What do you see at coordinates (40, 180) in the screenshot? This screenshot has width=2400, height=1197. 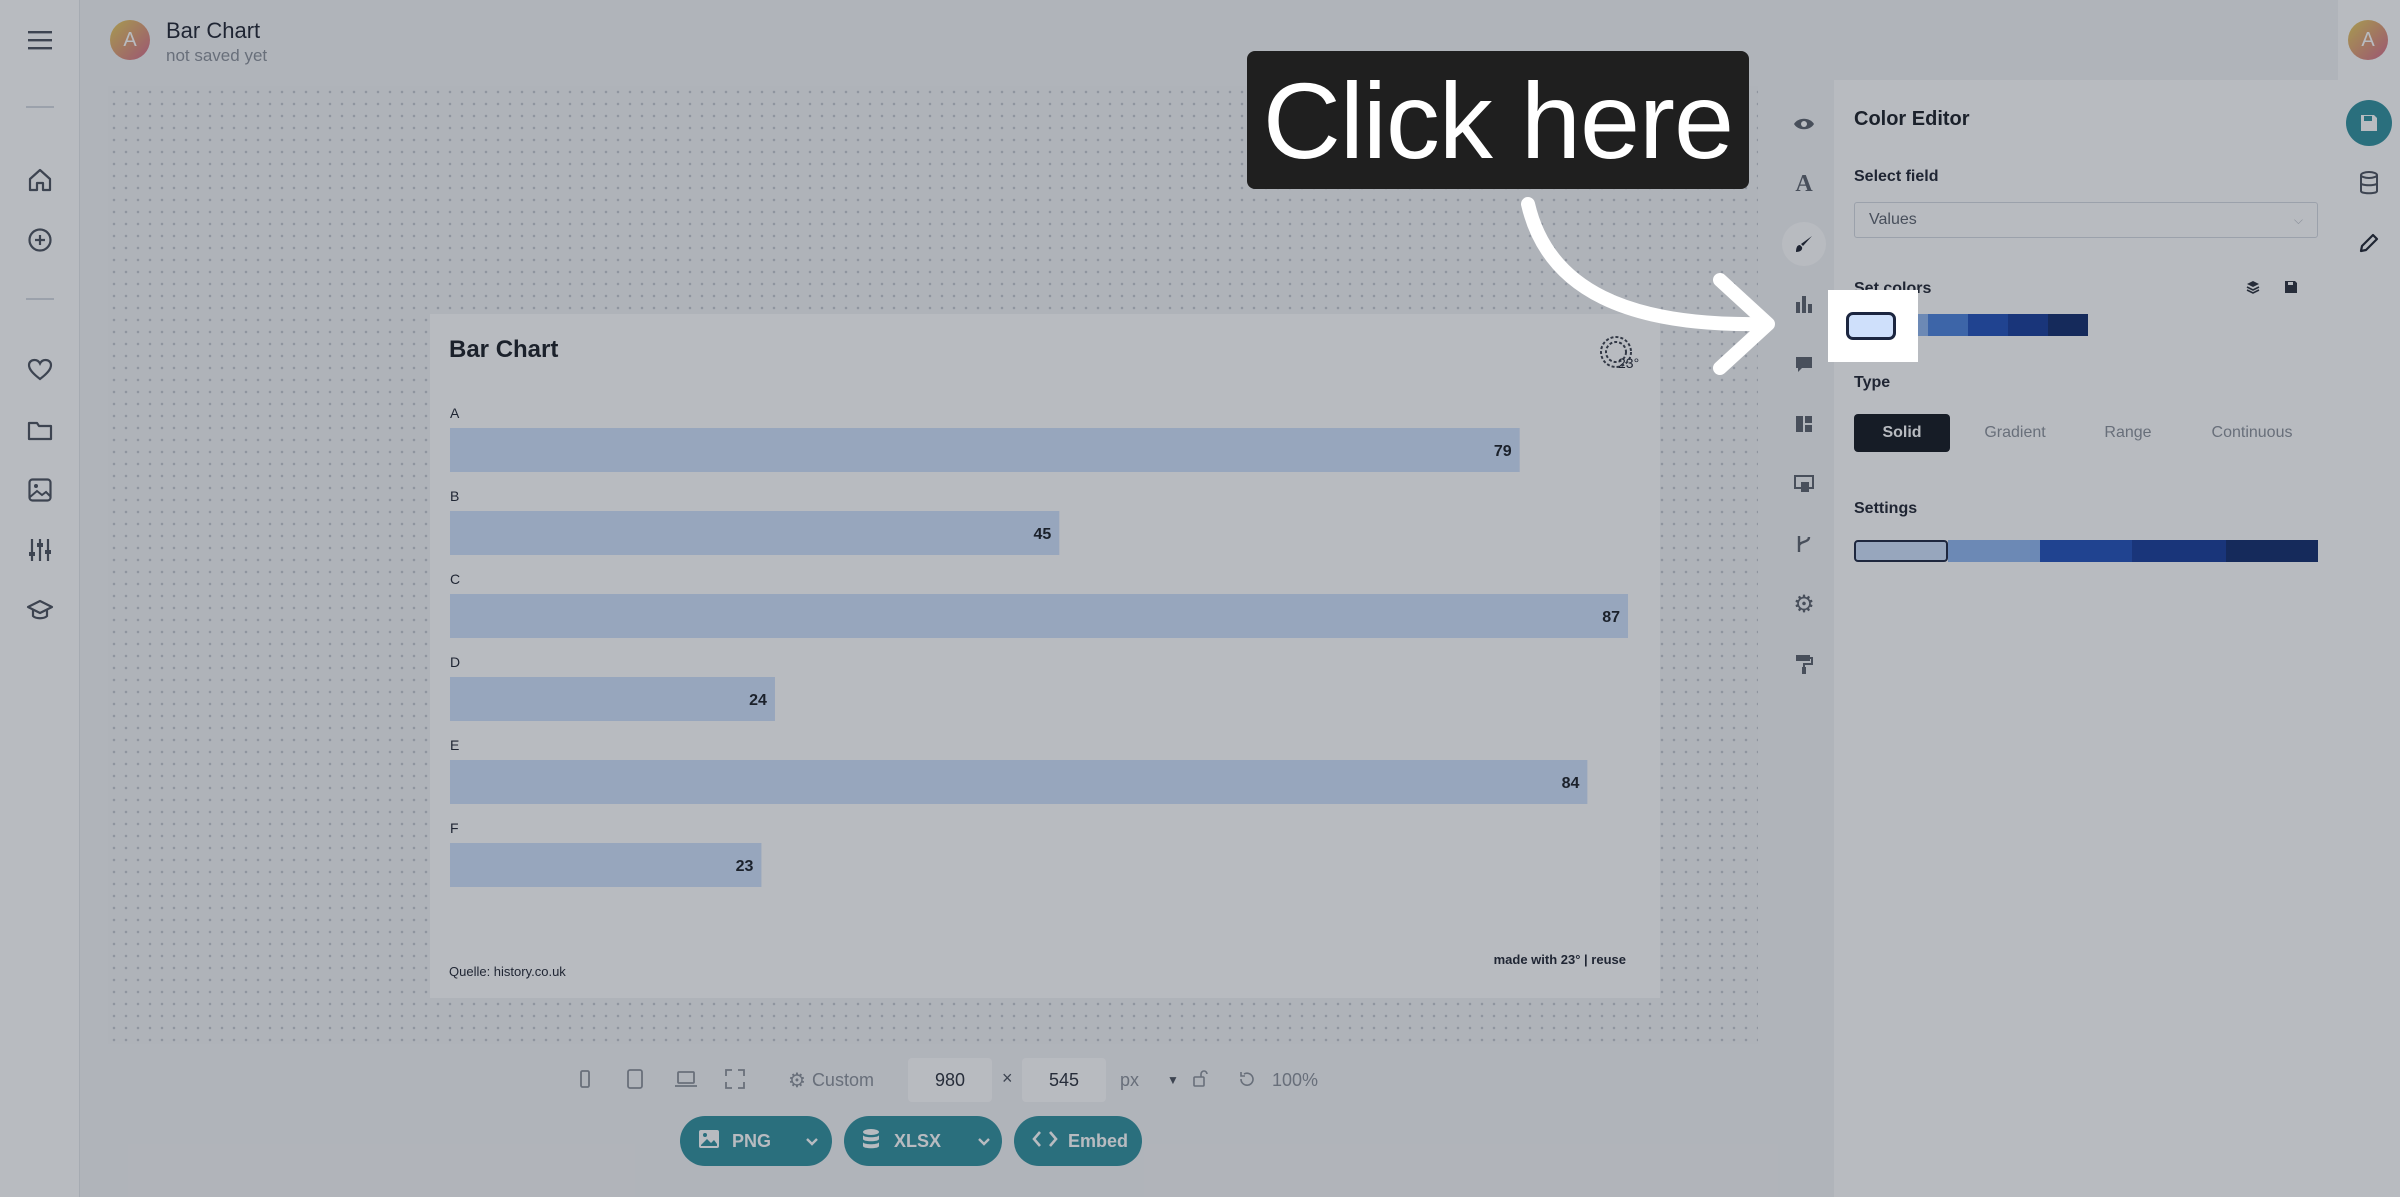 I see `home-icon` at bounding box center [40, 180].